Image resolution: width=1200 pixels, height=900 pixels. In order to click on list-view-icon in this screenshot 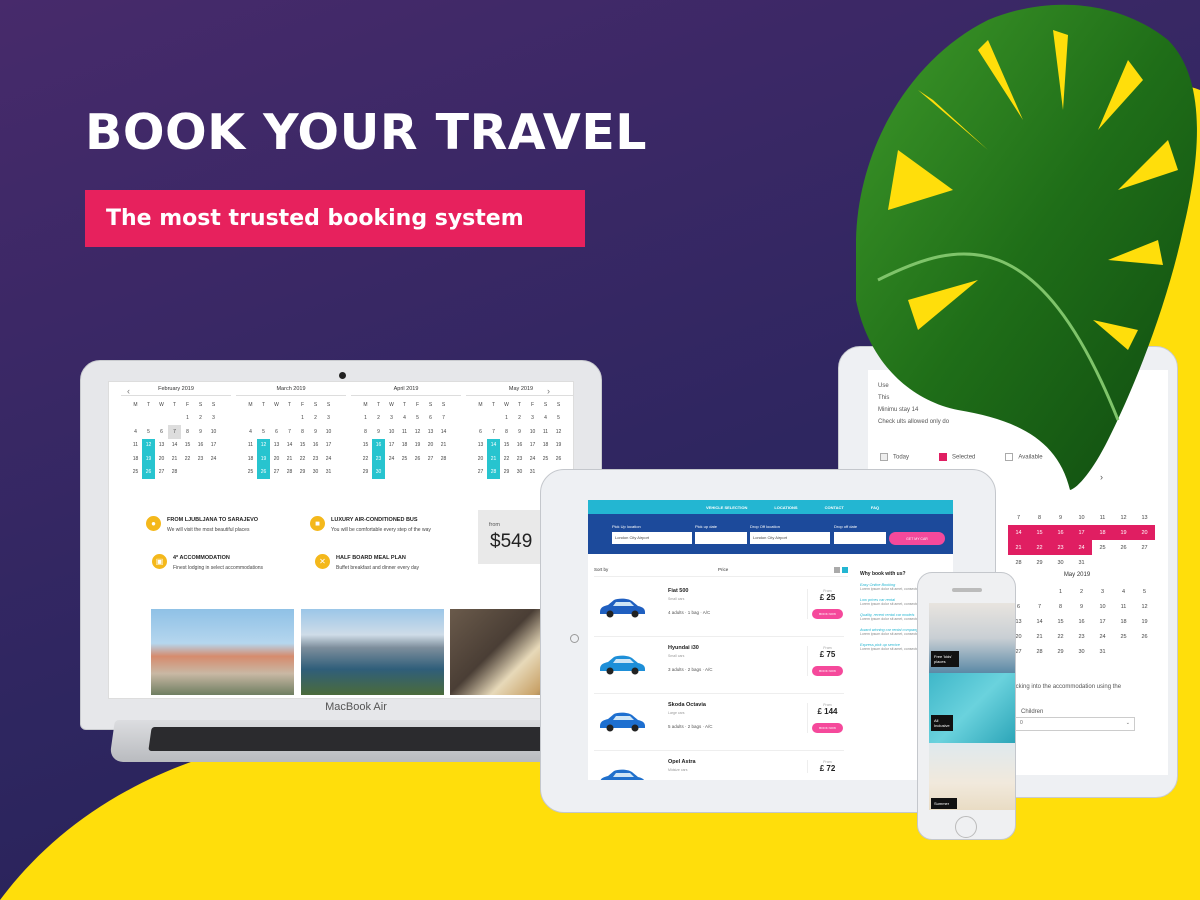, I will do `click(845, 570)`.